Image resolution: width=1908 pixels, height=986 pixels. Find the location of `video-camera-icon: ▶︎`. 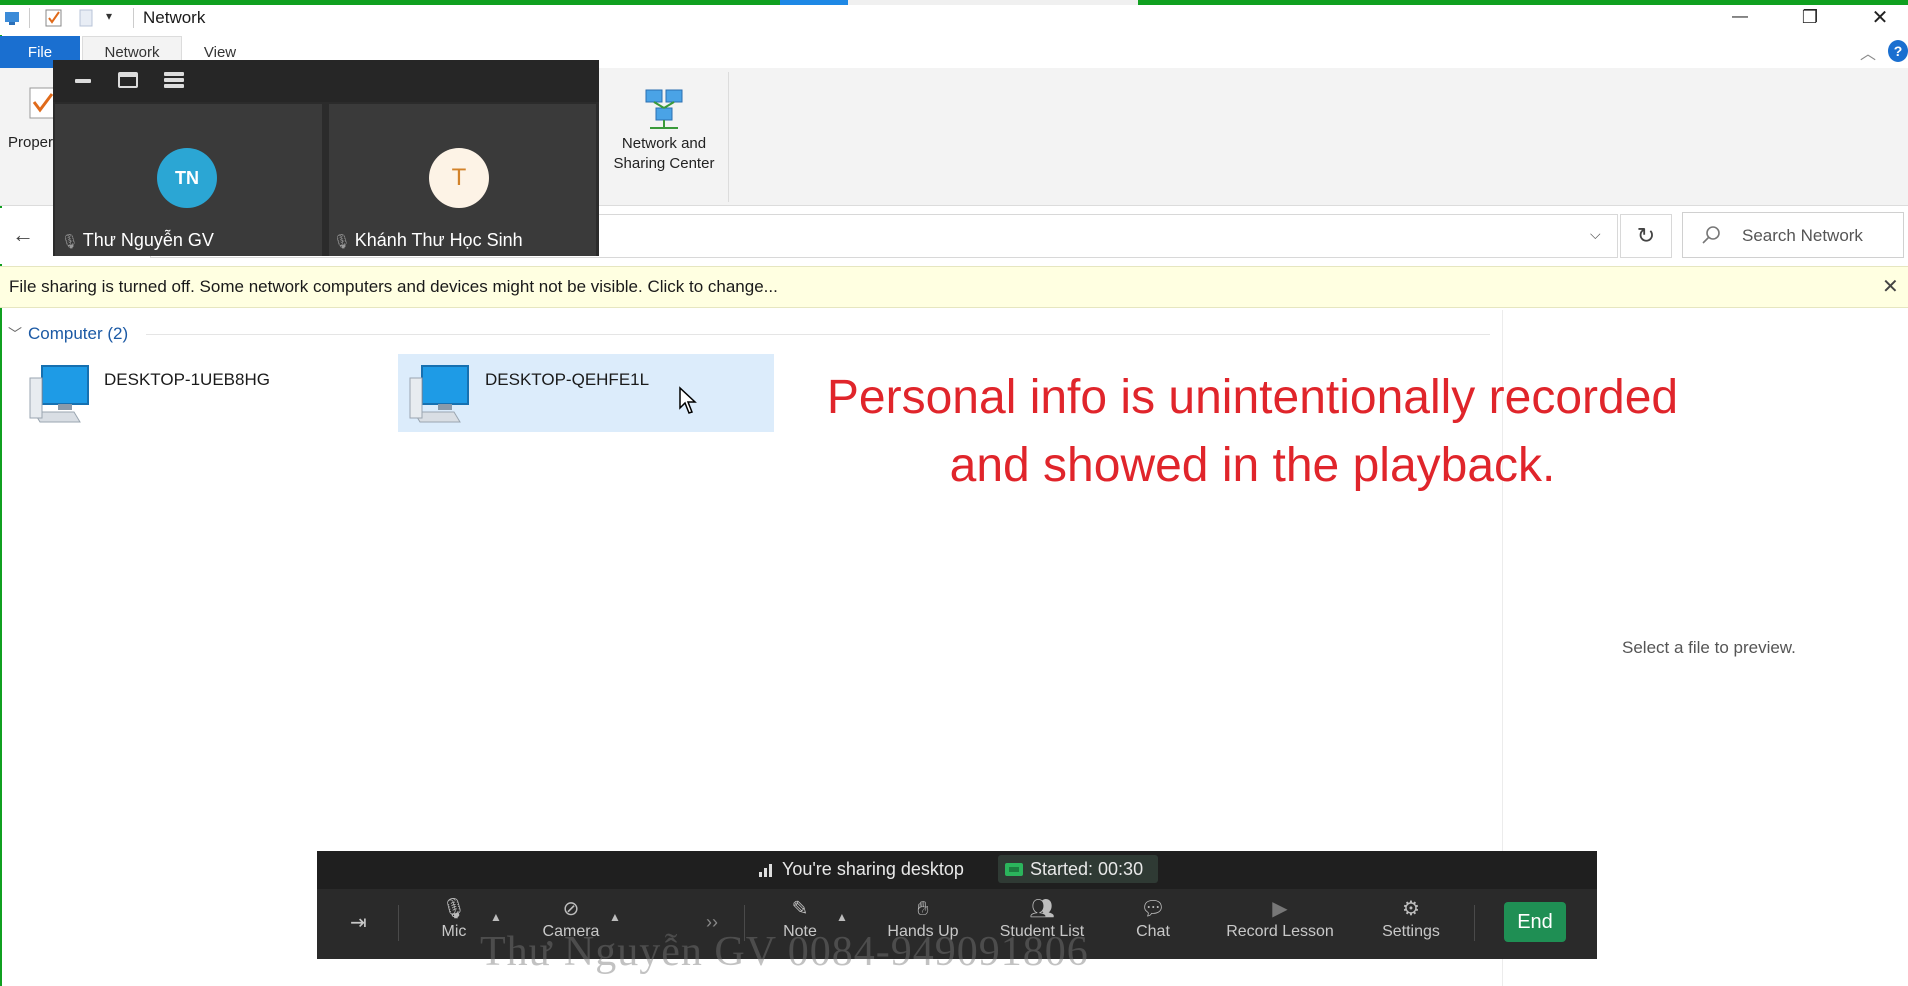

video-camera-icon: ▶︎ is located at coordinates (1280, 909).